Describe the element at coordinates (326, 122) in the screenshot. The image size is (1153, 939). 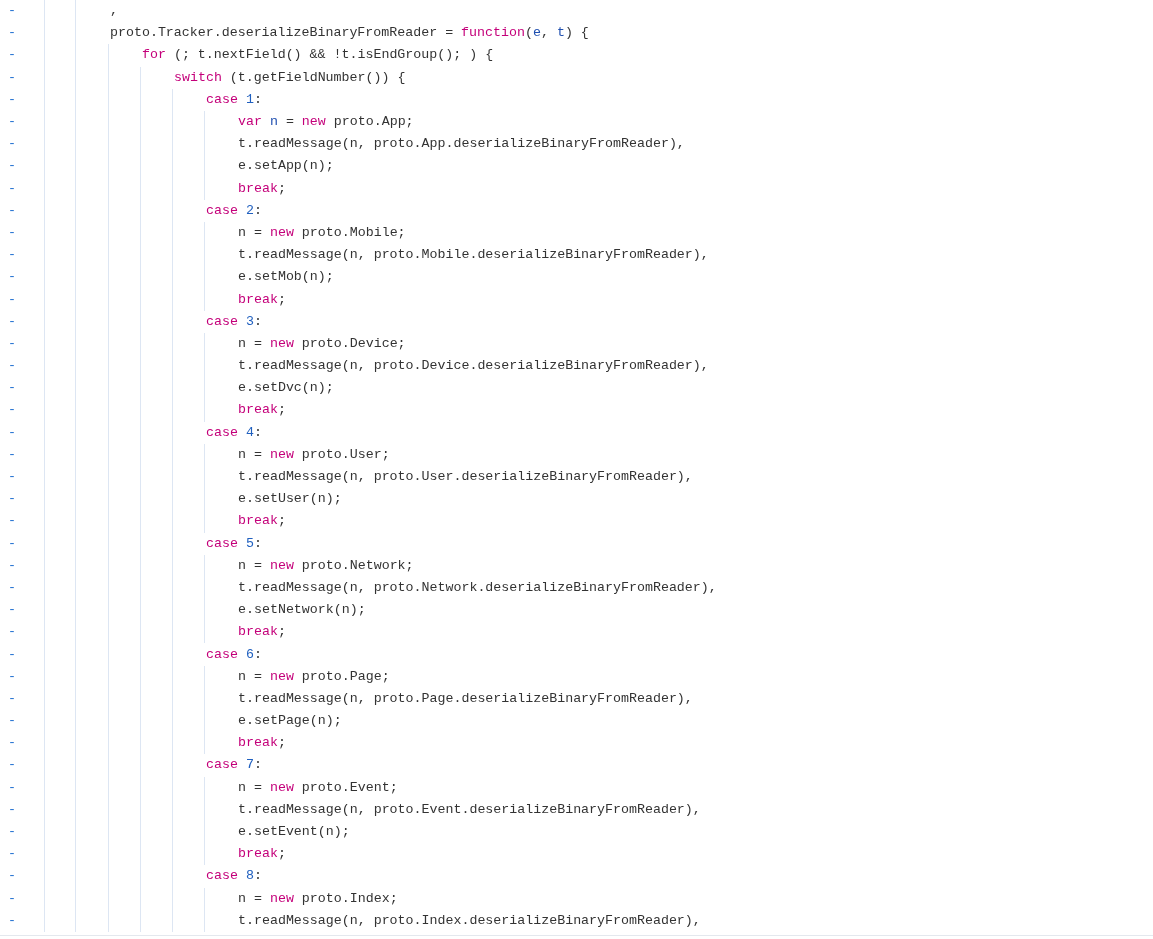
I see `code-line: var n = new proto.App;` at that location.